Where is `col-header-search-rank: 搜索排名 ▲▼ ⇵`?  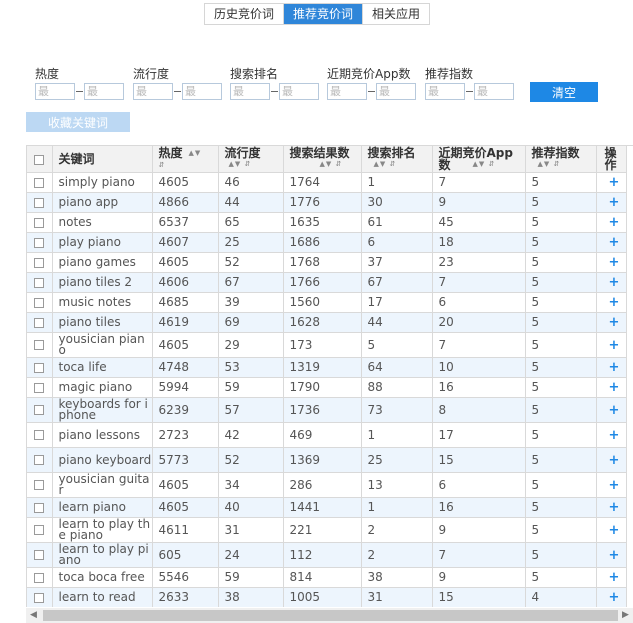
col-header-search-rank: 搜索排名 ▲▼ ⇵ is located at coordinates (397, 159).